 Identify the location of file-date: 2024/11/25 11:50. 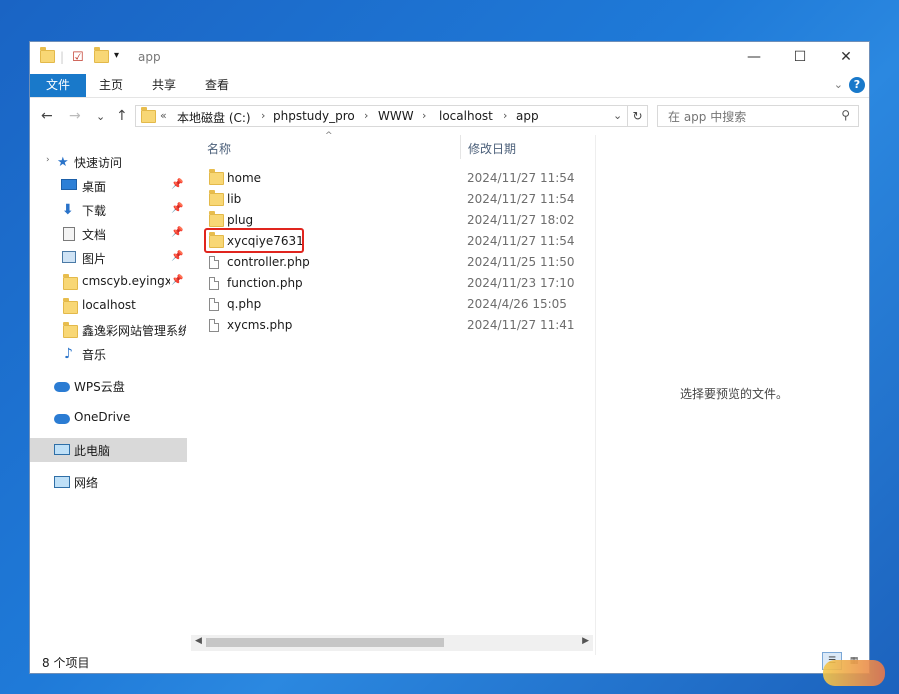
(521, 262).